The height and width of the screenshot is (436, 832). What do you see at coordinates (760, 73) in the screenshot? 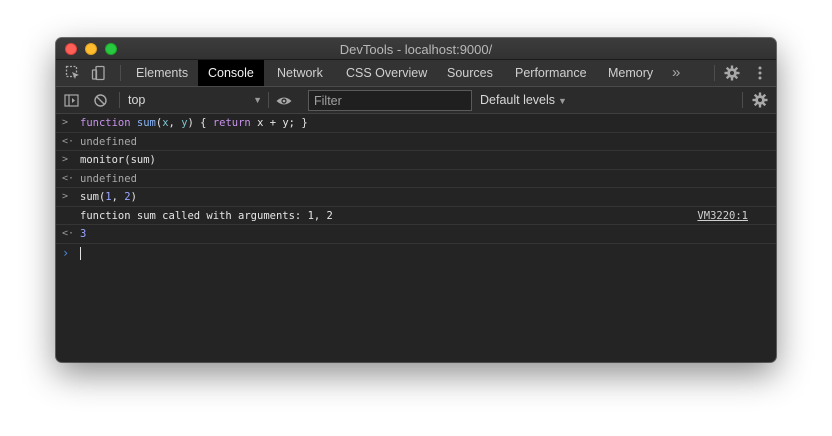
I see `kebab-menu-icon` at bounding box center [760, 73].